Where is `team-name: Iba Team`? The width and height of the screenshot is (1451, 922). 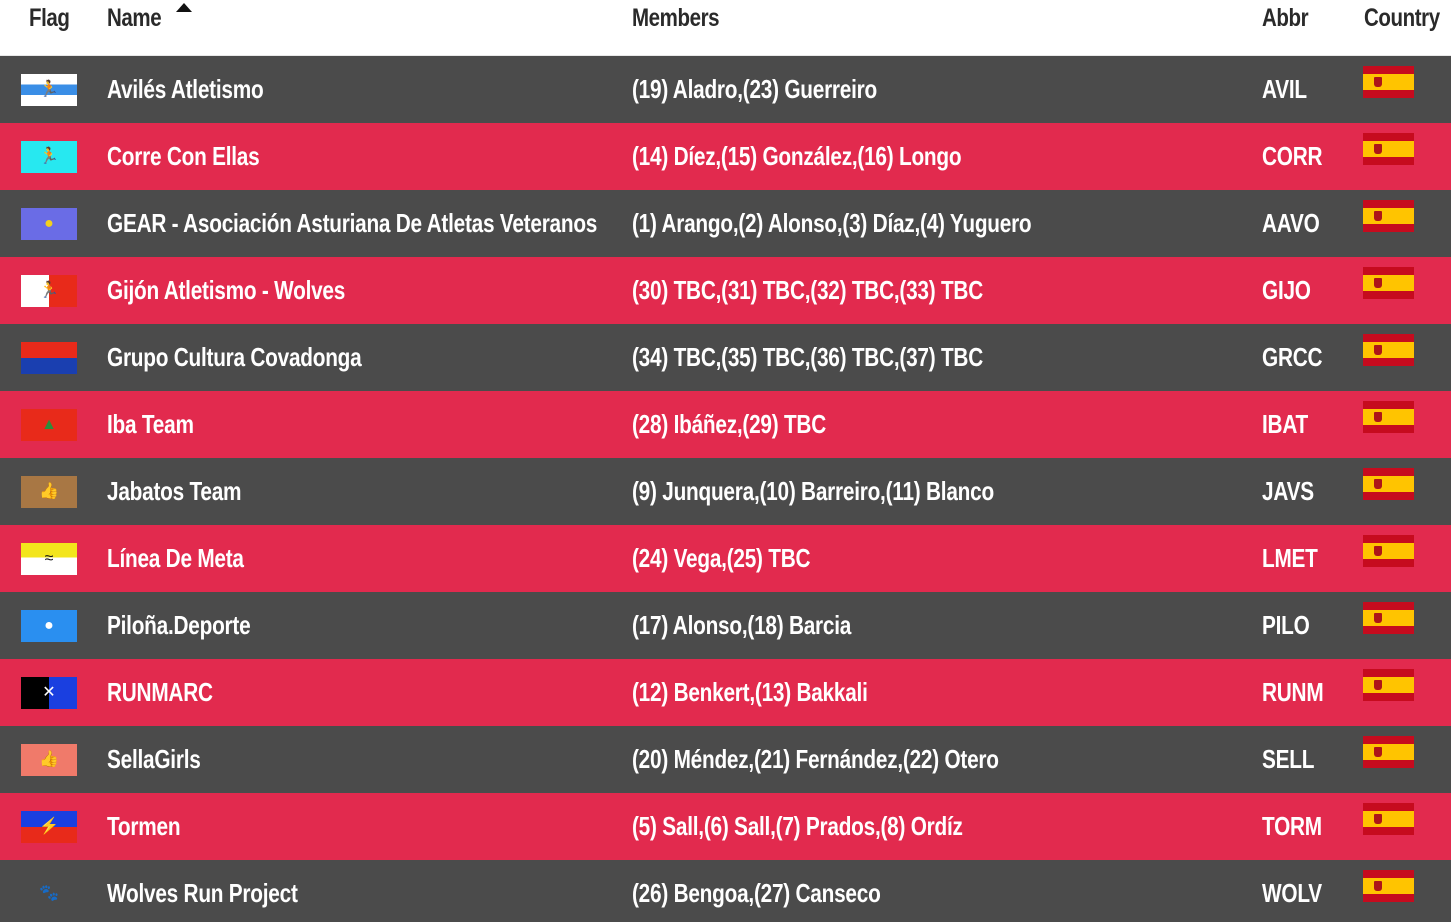 team-name: Iba Team is located at coordinates (150, 424).